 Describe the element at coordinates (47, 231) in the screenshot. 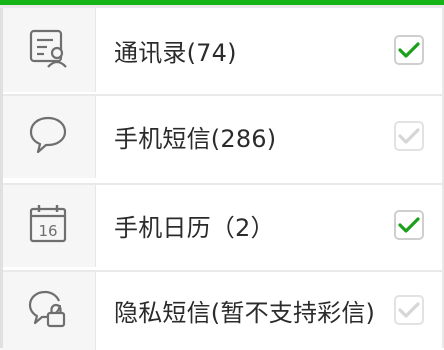

I see `calendar-day-number: 16` at that location.